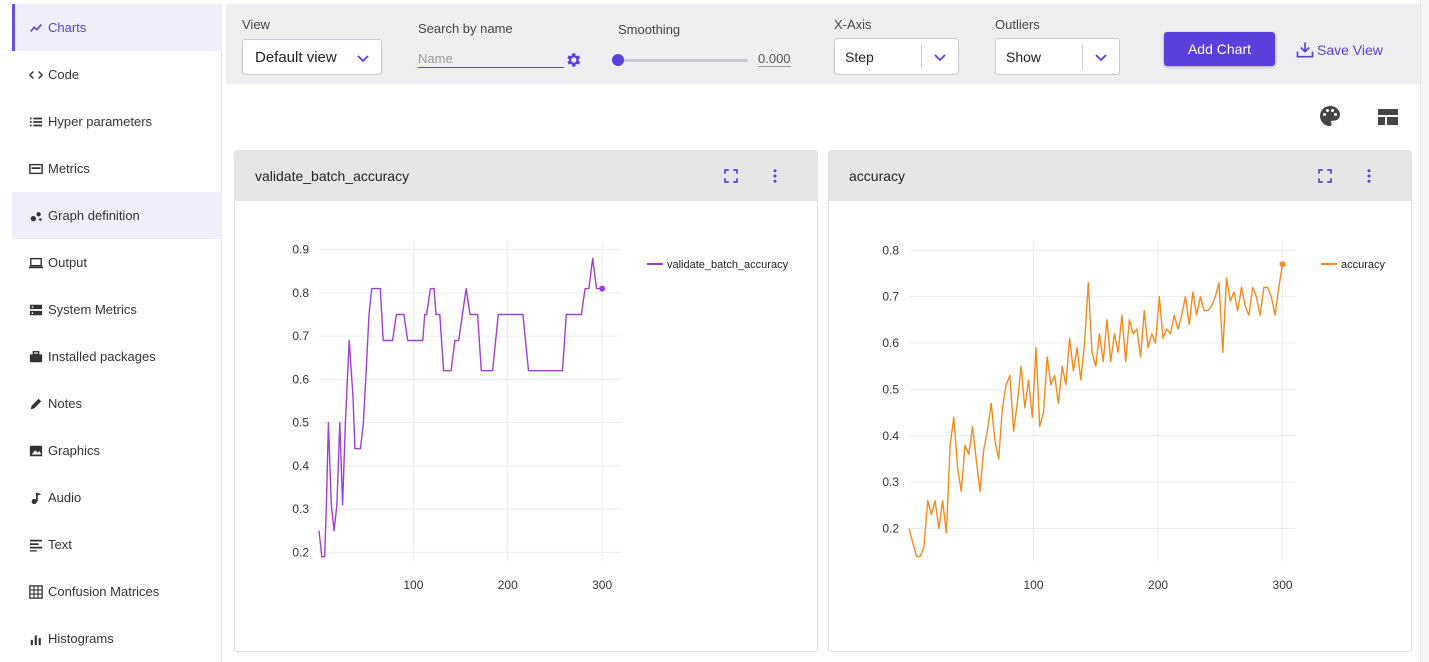 This screenshot has height=662, width=1429. What do you see at coordinates (94, 215) in the screenshot?
I see `sidebar-item-label: Graph definition` at bounding box center [94, 215].